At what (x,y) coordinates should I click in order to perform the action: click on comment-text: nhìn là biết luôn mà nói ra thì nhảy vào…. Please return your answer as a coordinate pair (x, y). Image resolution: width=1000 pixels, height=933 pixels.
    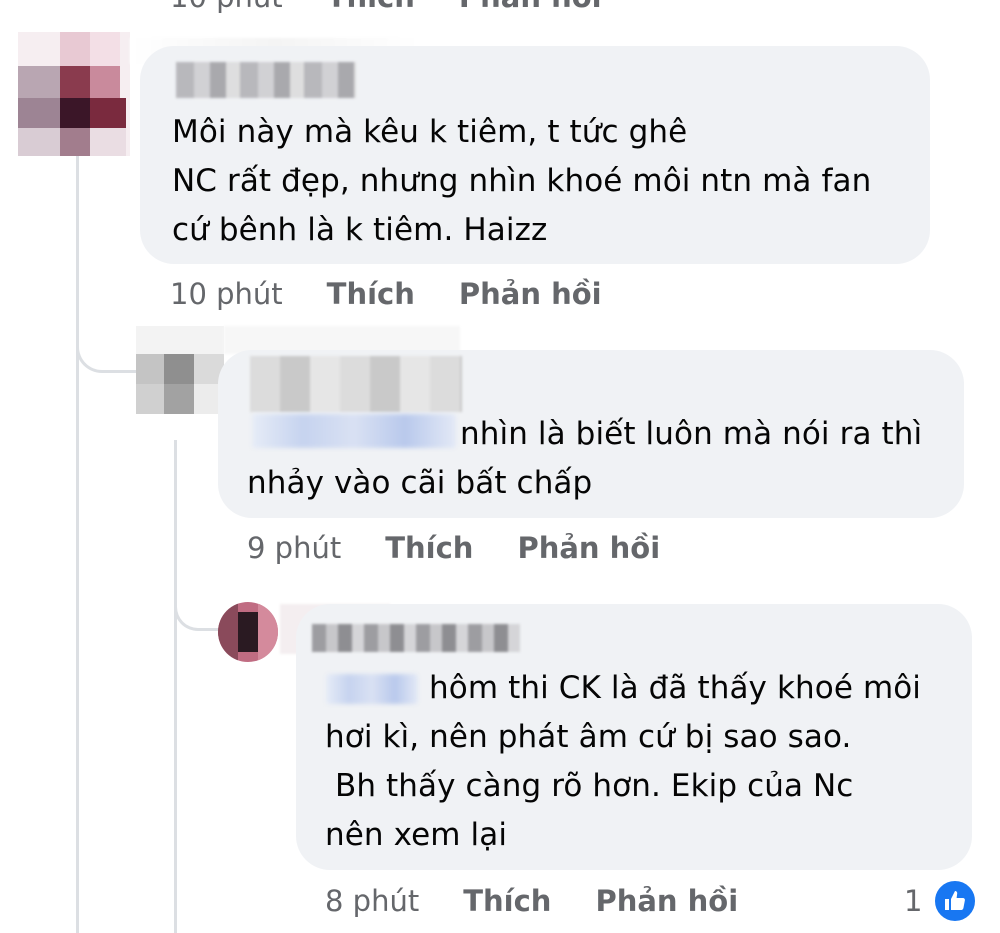
    Looking at the image, I should click on (584, 459).